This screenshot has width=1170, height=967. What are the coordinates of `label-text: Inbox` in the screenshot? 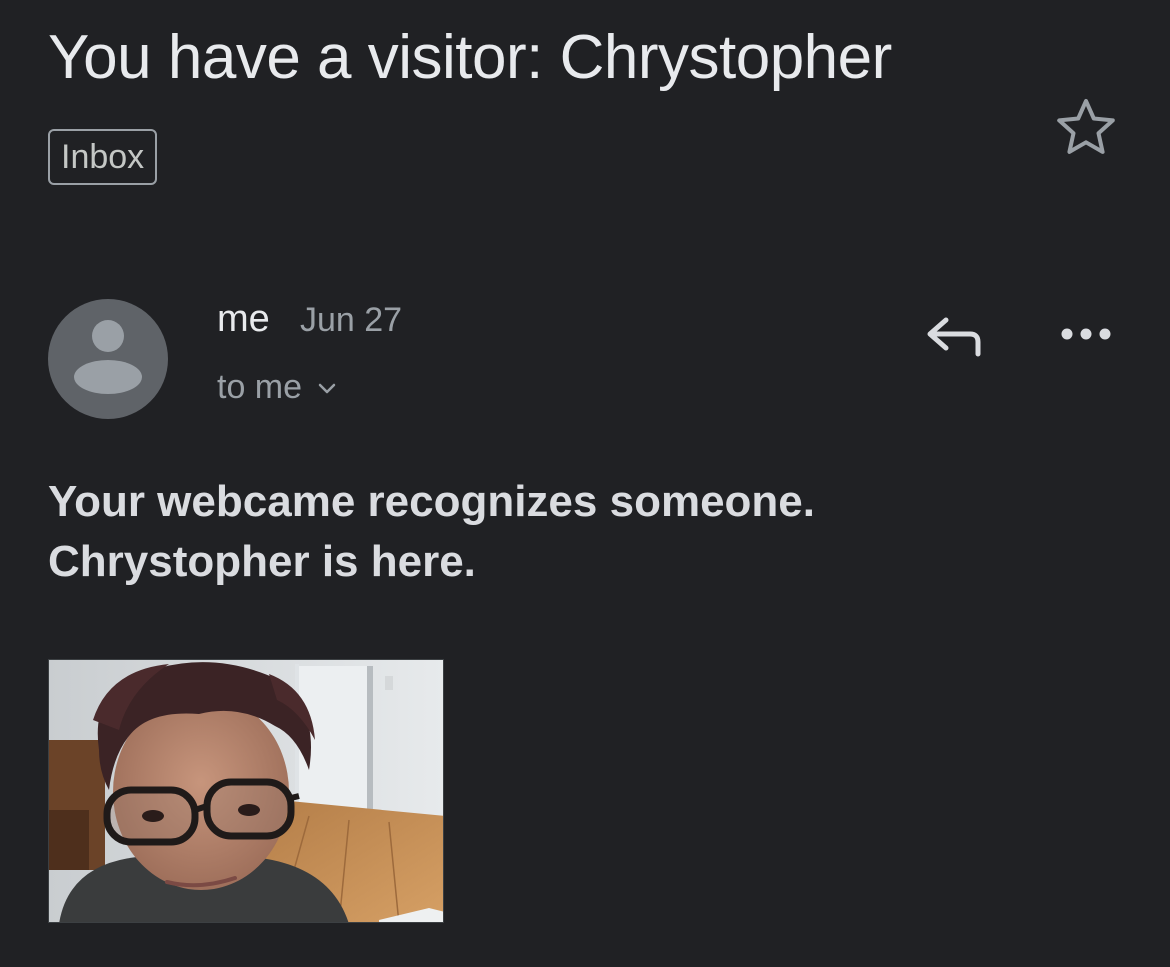 It's located at (103, 156).